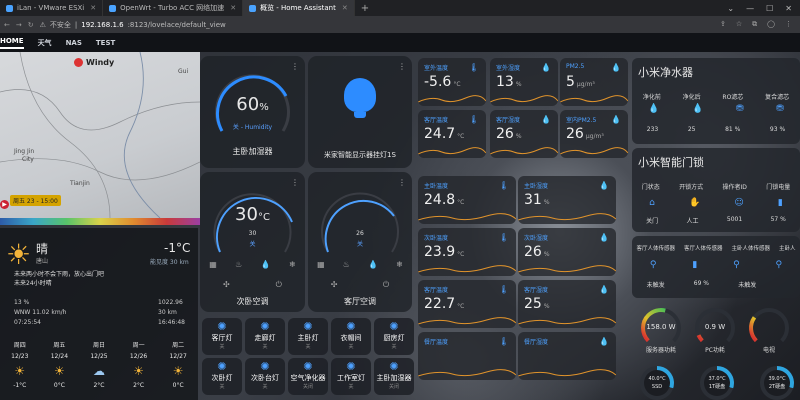 Image resolution: width=800 pixels, height=400 pixels. I want to click on url-host: 192.168.1.6, so click(102, 24).